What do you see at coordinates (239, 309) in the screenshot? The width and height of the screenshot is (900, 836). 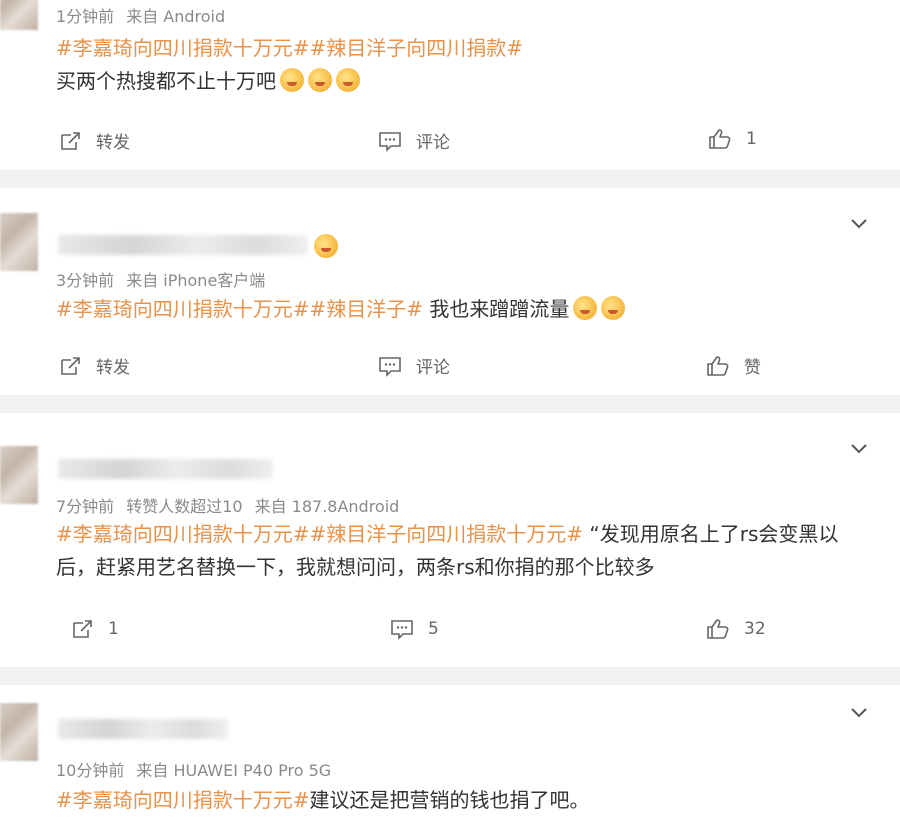 I see `hashtag-link: #李嘉琦向四川捐款十万元##辣目洋子#` at bounding box center [239, 309].